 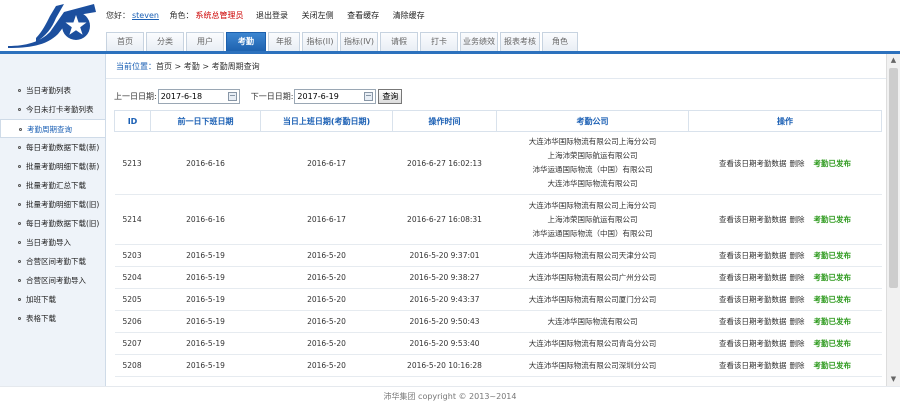 What do you see at coordinates (444, 255) in the screenshot?
I see `cell-op-time: 2016-5-20 9:37:01` at bounding box center [444, 255].